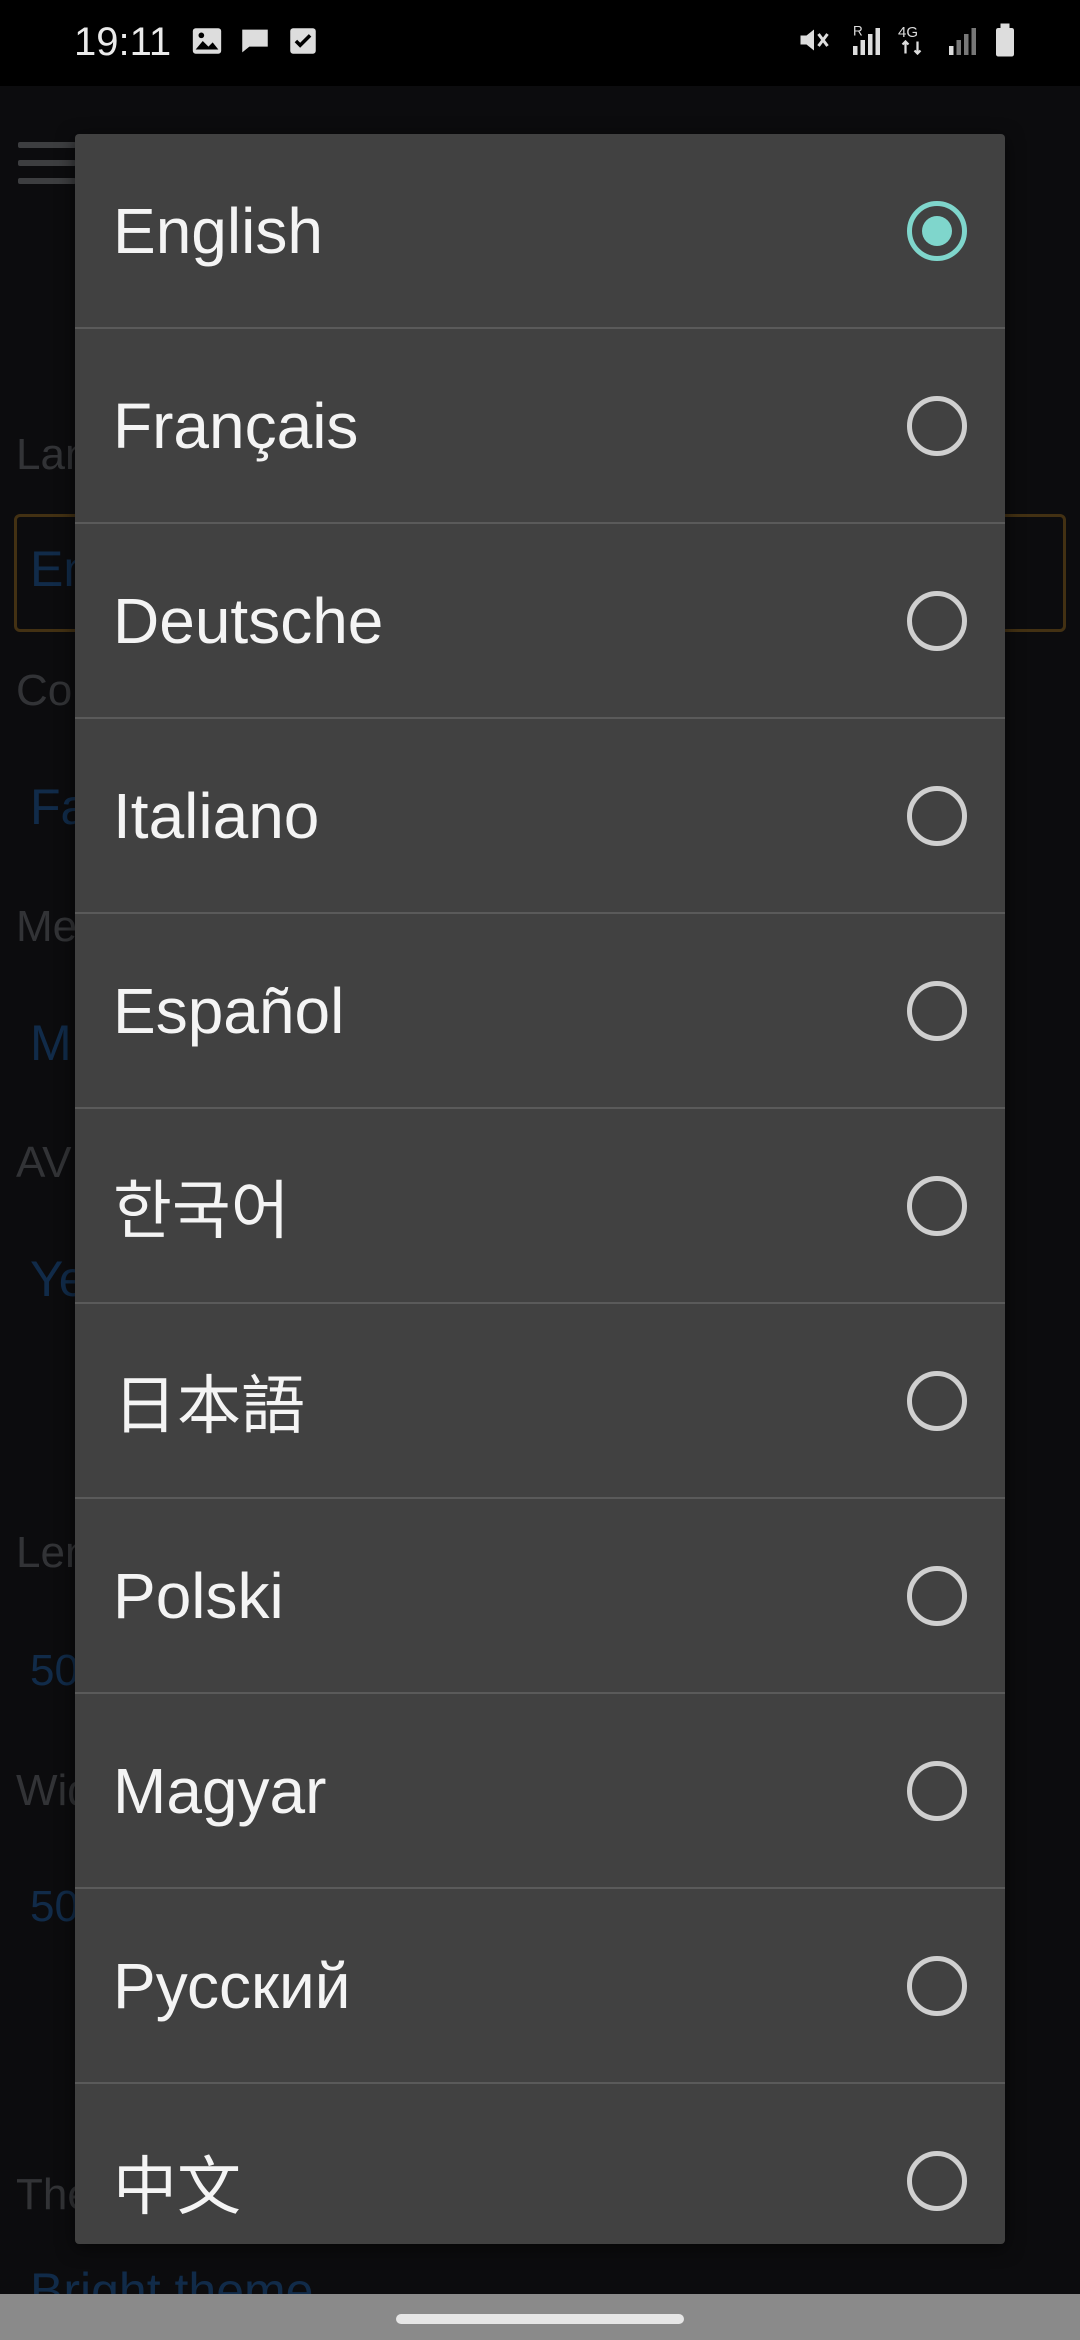 Image resolution: width=1080 pixels, height=2340 pixels. Describe the element at coordinates (866, 39) in the screenshot. I see `signal-r-icon: R` at that location.